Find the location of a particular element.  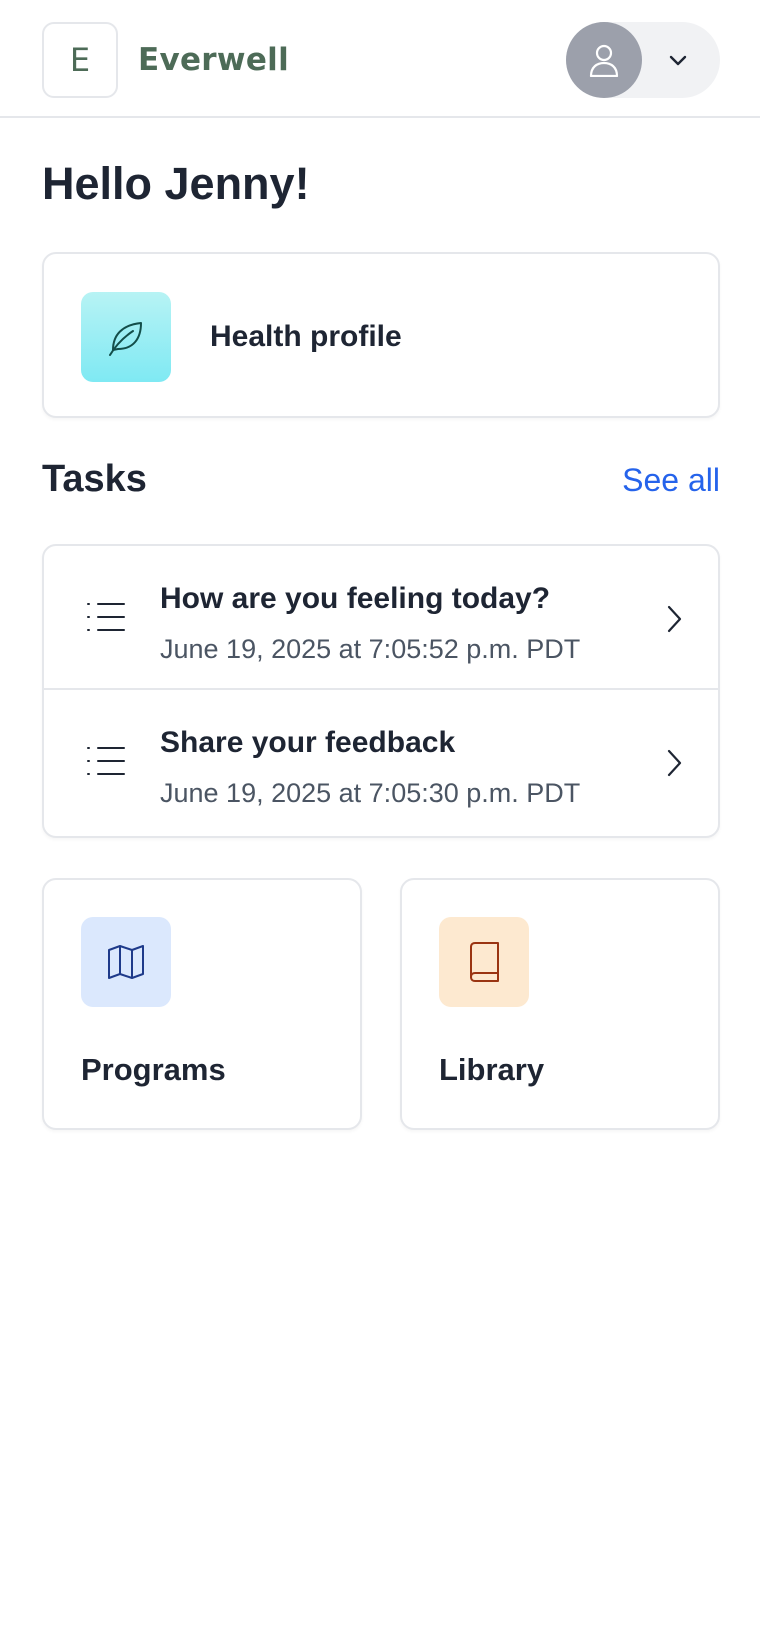

logo-letter: E is located at coordinates (80, 60).